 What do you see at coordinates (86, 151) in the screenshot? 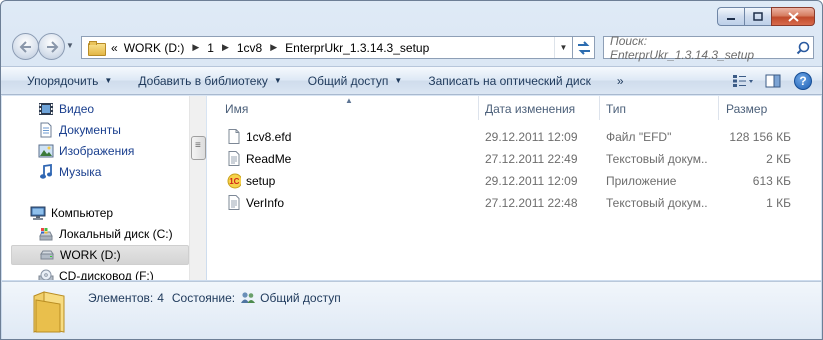
I see `sidebar-item-pictures: Изображения` at bounding box center [86, 151].